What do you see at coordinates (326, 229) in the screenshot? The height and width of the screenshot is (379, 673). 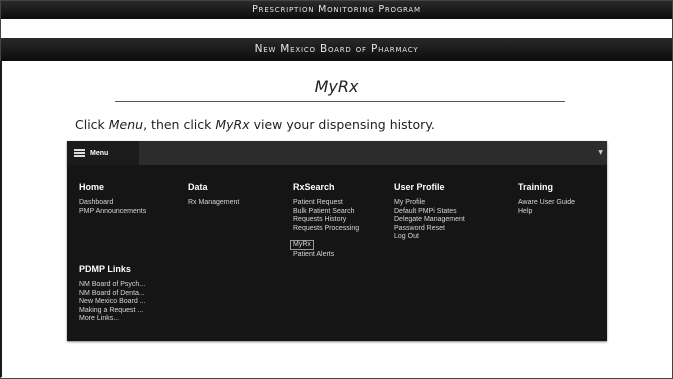 I see `menu-item-requests-processing: Requests Processing` at bounding box center [326, 229].